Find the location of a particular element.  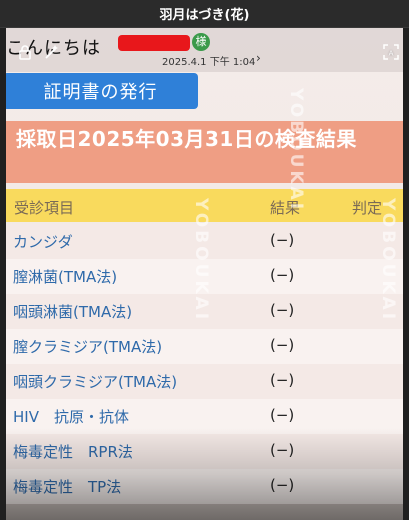

timestamp: 2025.4.1 下午 1:04 is located at coordinates (209, 62).